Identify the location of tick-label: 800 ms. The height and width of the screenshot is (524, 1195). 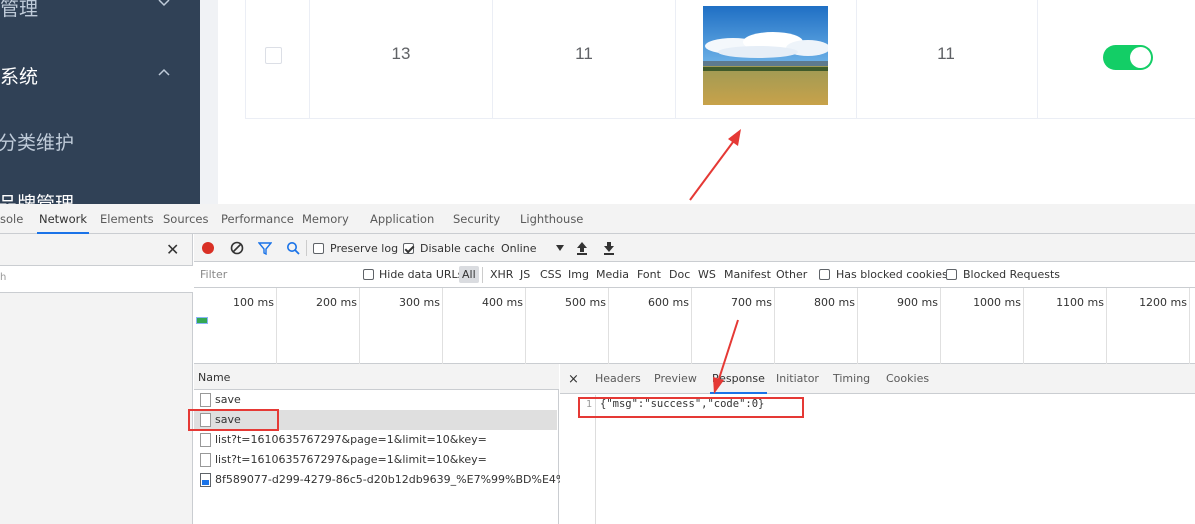
(834, 302).